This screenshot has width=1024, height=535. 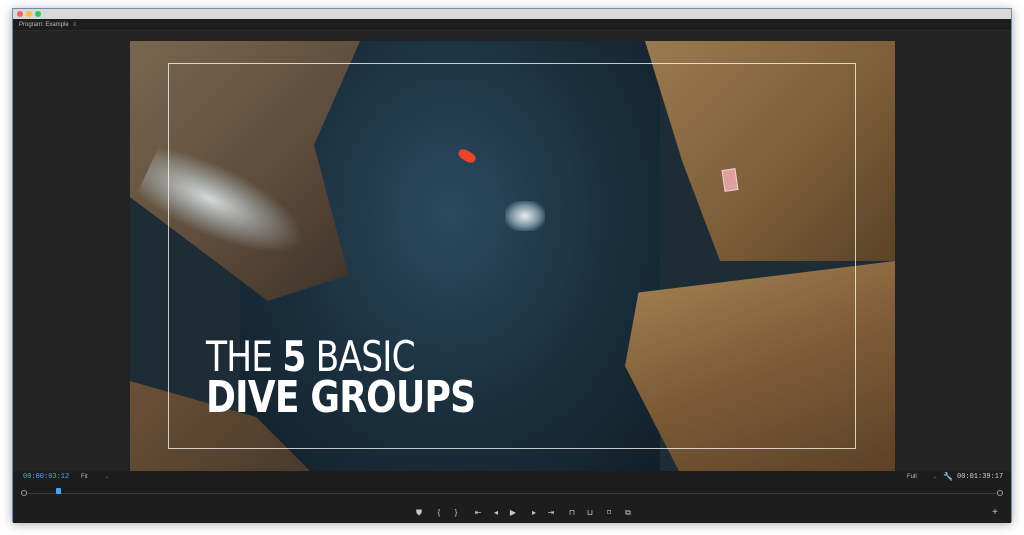 I want to click on comparison-view-button: ⧉, so click(x=628, y=513).